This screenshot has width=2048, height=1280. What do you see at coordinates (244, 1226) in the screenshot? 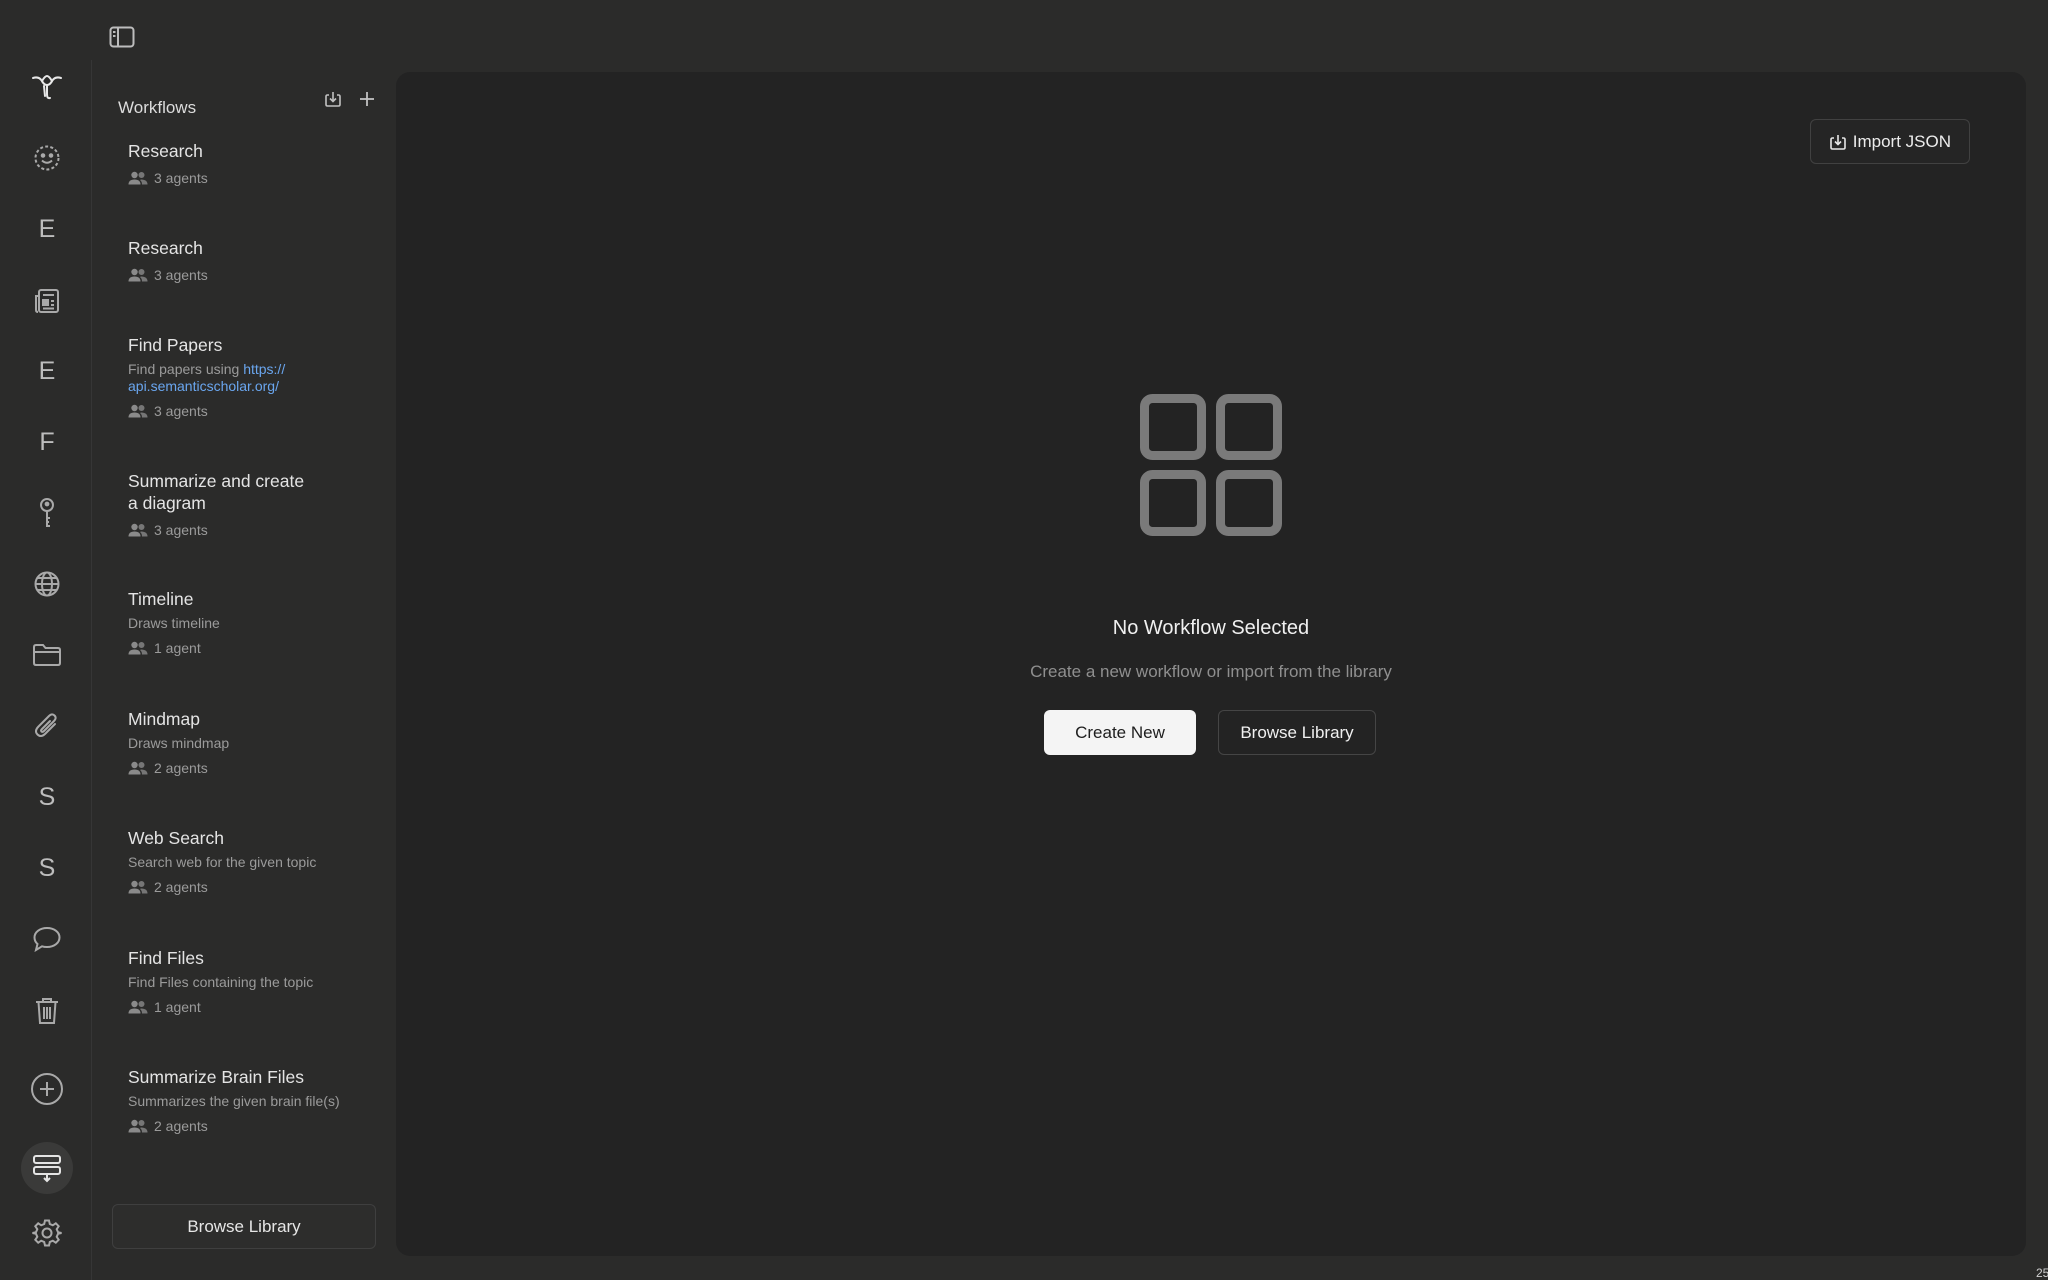
I see `browse-library-button: Browse Library` at bounding box center [244, 1226].